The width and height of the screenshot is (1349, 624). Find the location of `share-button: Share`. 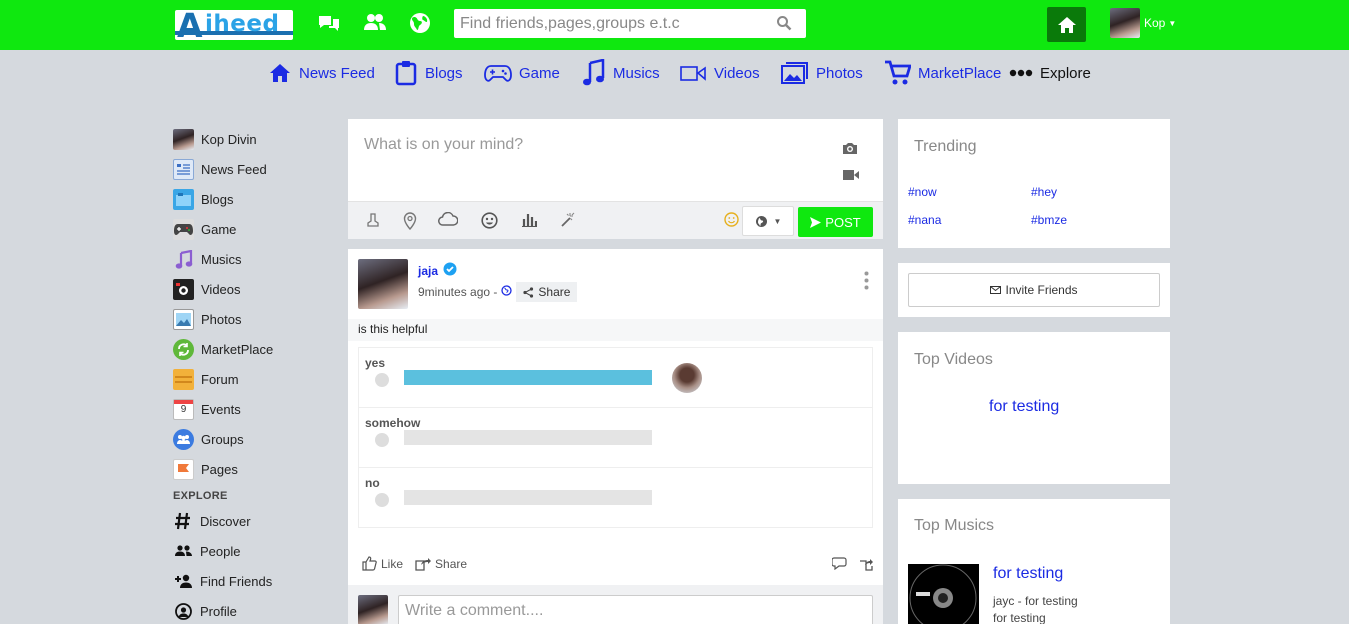

share-button: Share is located at coordinates (441, 563).